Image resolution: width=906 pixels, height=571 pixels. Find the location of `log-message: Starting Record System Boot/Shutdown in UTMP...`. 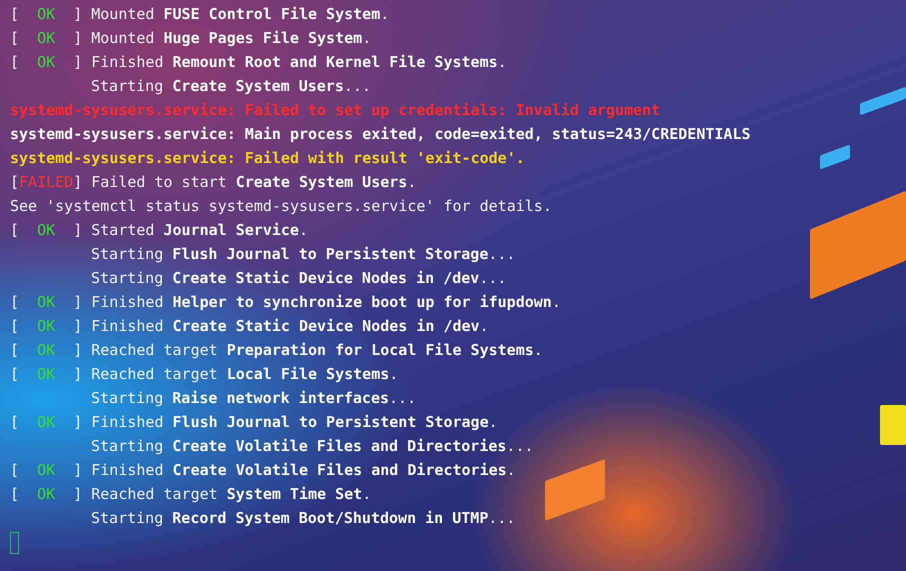

log-message: Starting Record System Boot/Shutdown in UTMP... is located at coordinates (303, 518).